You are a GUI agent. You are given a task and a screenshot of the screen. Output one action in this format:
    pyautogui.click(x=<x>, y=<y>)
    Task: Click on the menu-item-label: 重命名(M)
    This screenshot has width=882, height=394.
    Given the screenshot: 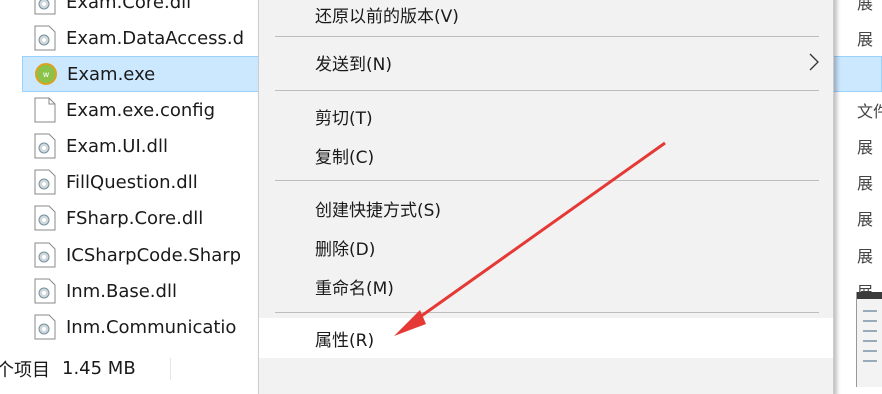 What is the action you would take?
    pyautogui.click(x=354, y=288)
    